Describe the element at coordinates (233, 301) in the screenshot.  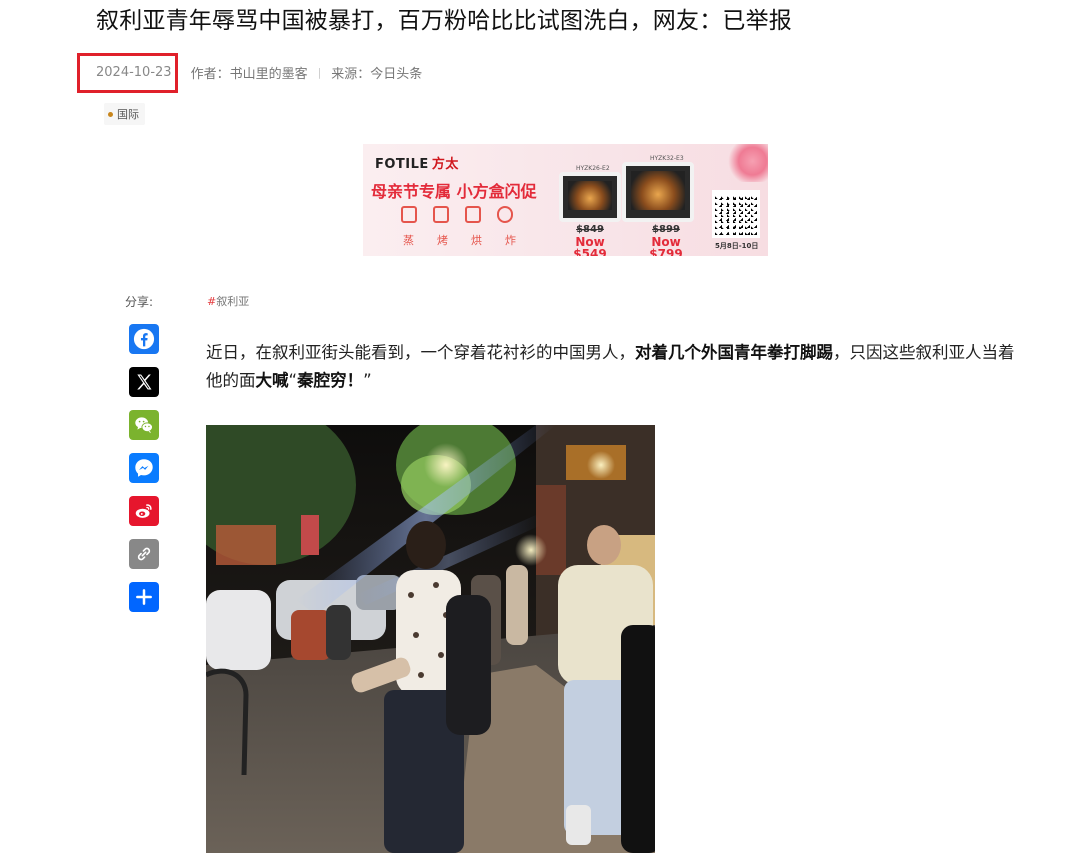
I see `tag-label: 叙利亚` at that location.